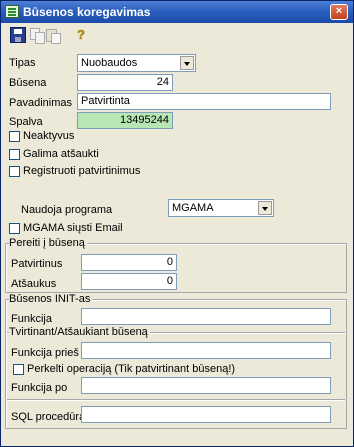  What do you see at coordinates (14, 154) in the screenshot?
I see `galima-atsaukti-checkbox` at bounding box center [14, 154].